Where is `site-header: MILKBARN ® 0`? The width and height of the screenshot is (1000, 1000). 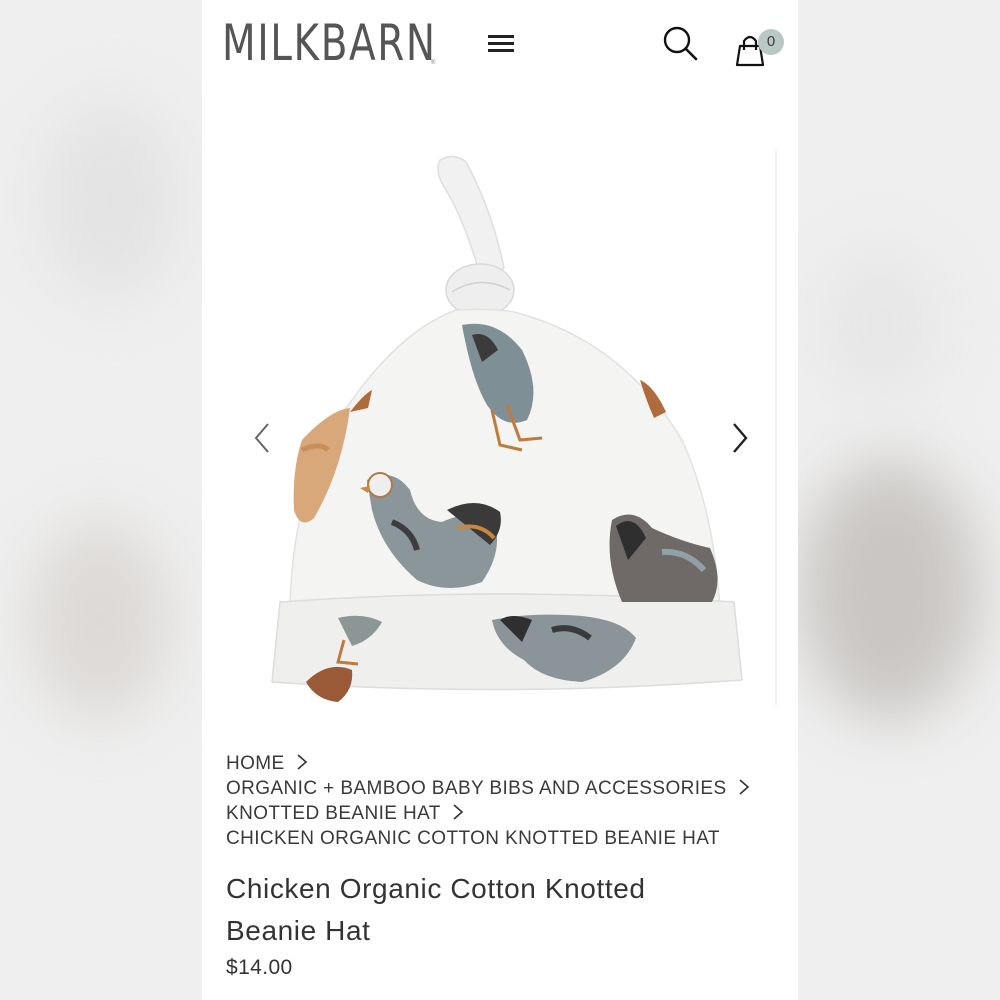 site-header: MILKBARN ® 0 is located at coordinates (500, 47).